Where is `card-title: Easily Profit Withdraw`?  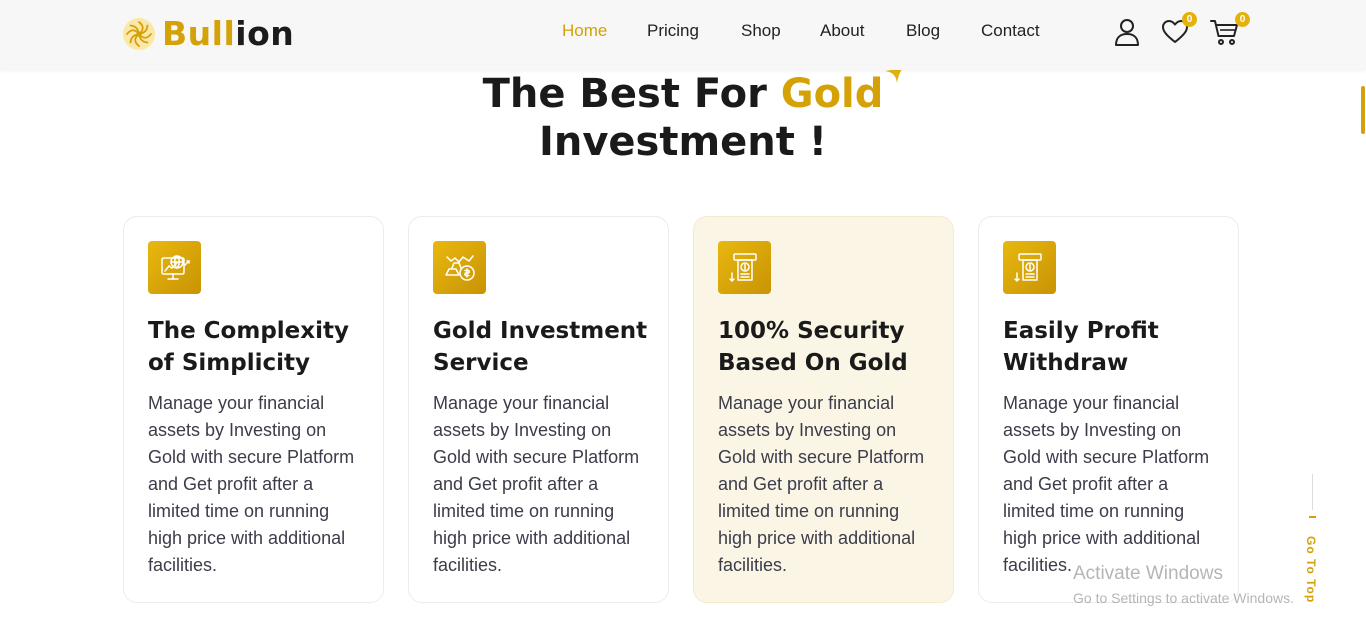 card-title: Easily Profit Withdraw is located at coordinates (1081, 347).